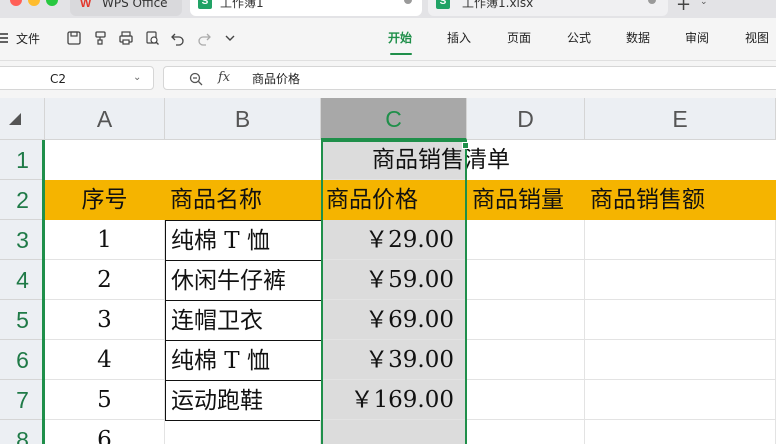 The image size is (776, 444). What do you see at coordinates (519, 38) in the screenshot?
I see `tab-page: 页面` at bounding box center [519, 38].